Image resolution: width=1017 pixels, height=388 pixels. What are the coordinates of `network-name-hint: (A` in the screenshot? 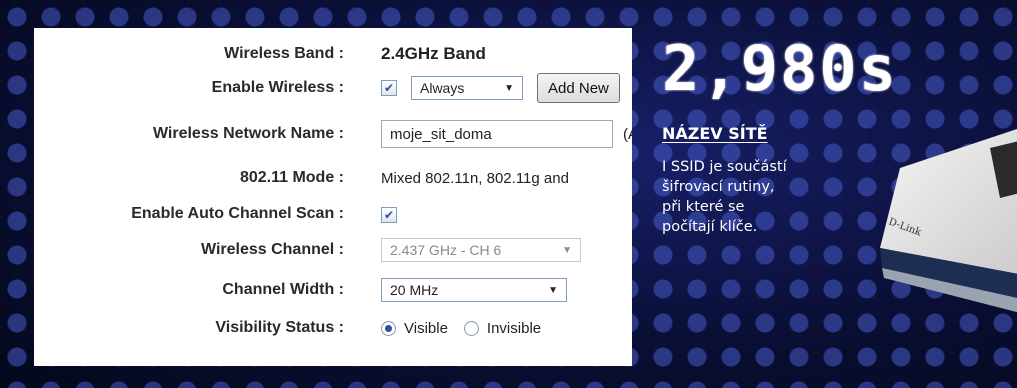 It's located at (627, 134).